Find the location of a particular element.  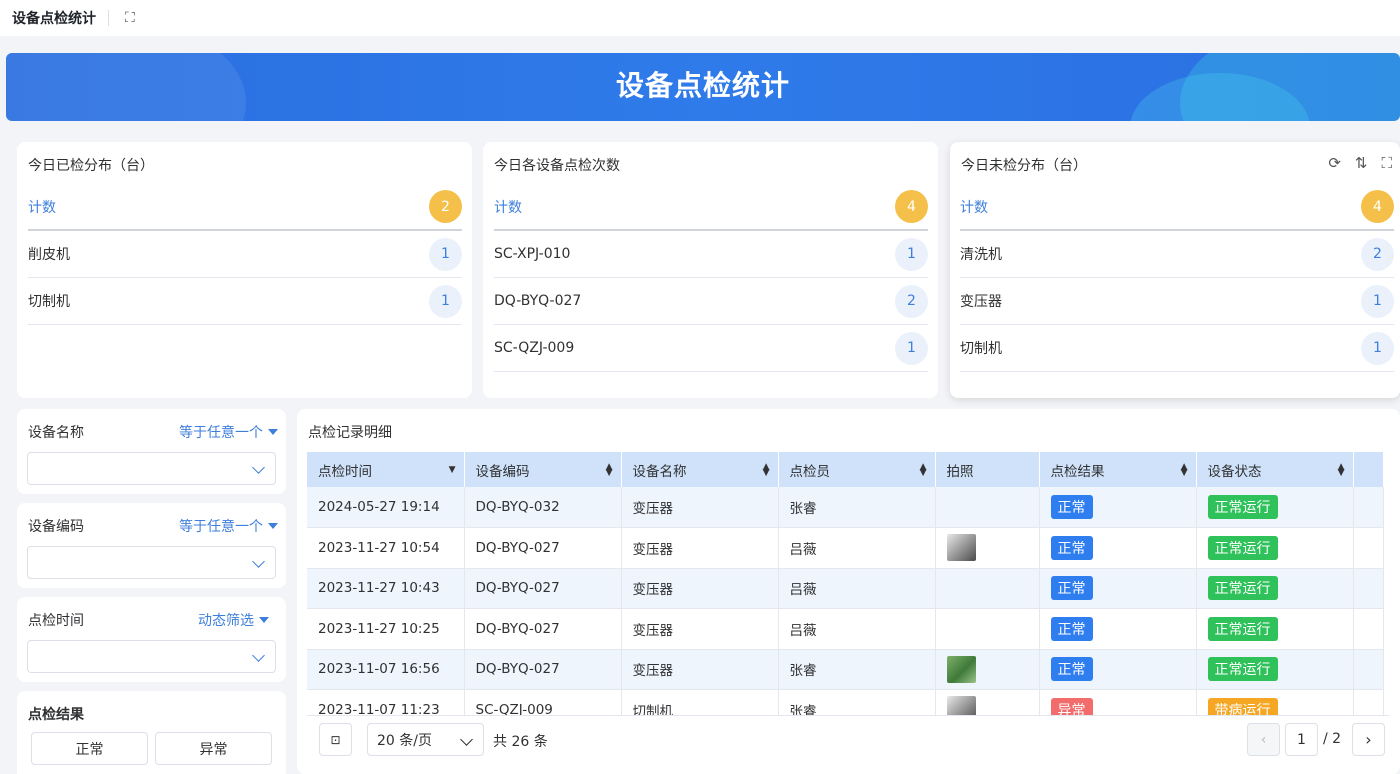

list-item: 削皮机 1 is located at coordinates (245, 254).